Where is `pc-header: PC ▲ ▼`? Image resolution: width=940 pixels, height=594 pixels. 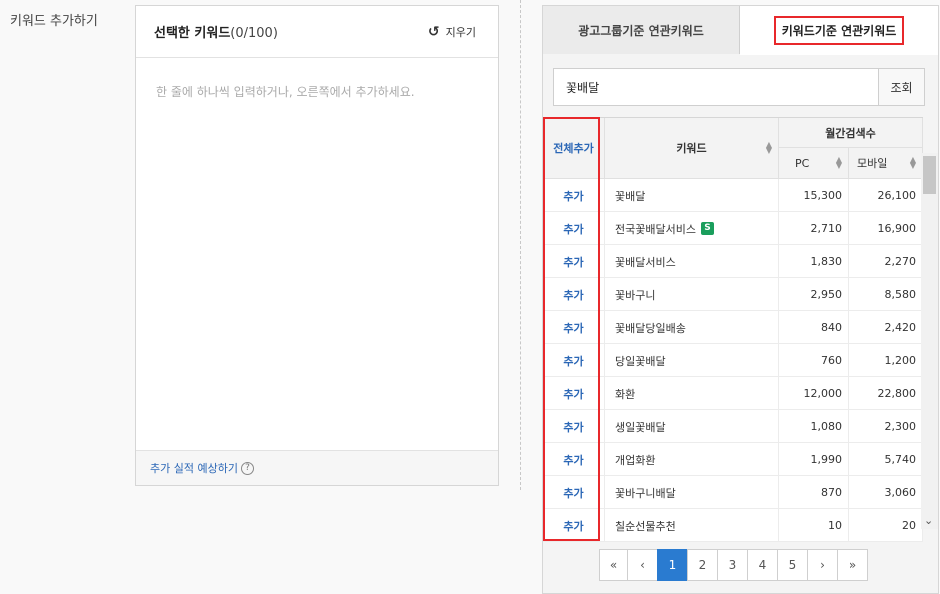 pc-header: PC ▲ ▼ is located at coordinates (814, 163).